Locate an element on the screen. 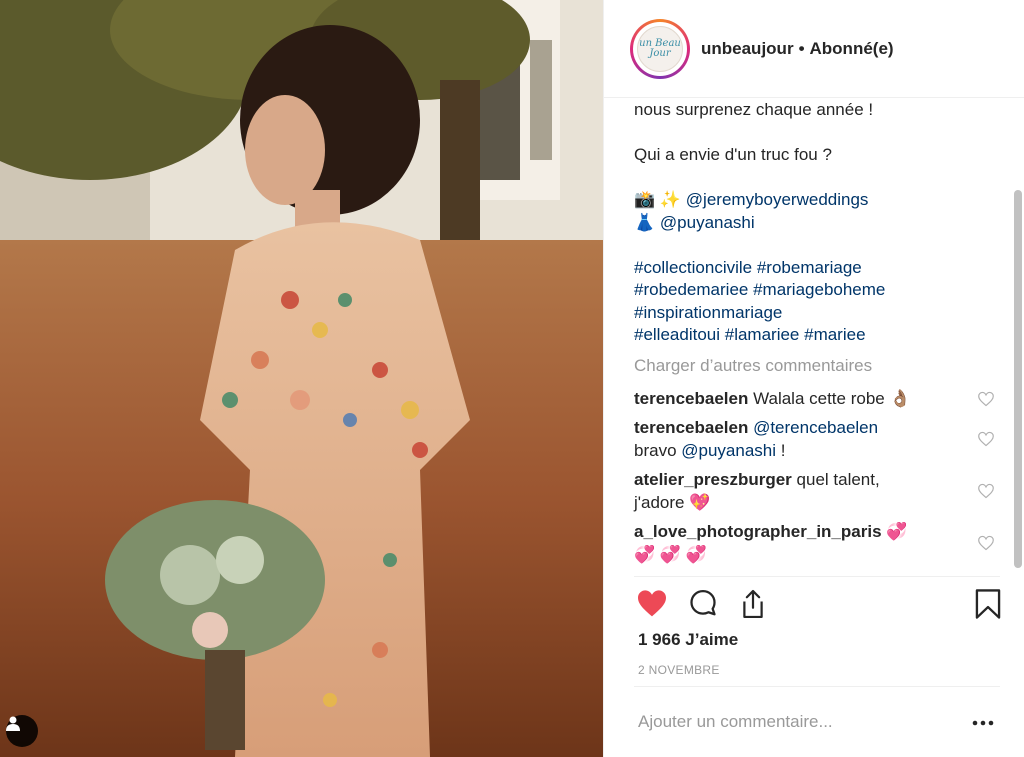  comment-mention-link: @terencebaelen is located at coordinates (815, 427).